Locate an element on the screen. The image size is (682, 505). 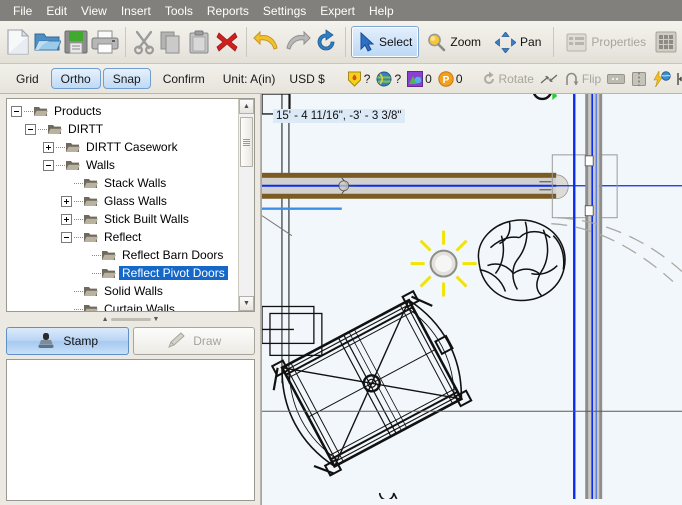
snap-toggle-button: Snap is located at coordinates (126, 78).